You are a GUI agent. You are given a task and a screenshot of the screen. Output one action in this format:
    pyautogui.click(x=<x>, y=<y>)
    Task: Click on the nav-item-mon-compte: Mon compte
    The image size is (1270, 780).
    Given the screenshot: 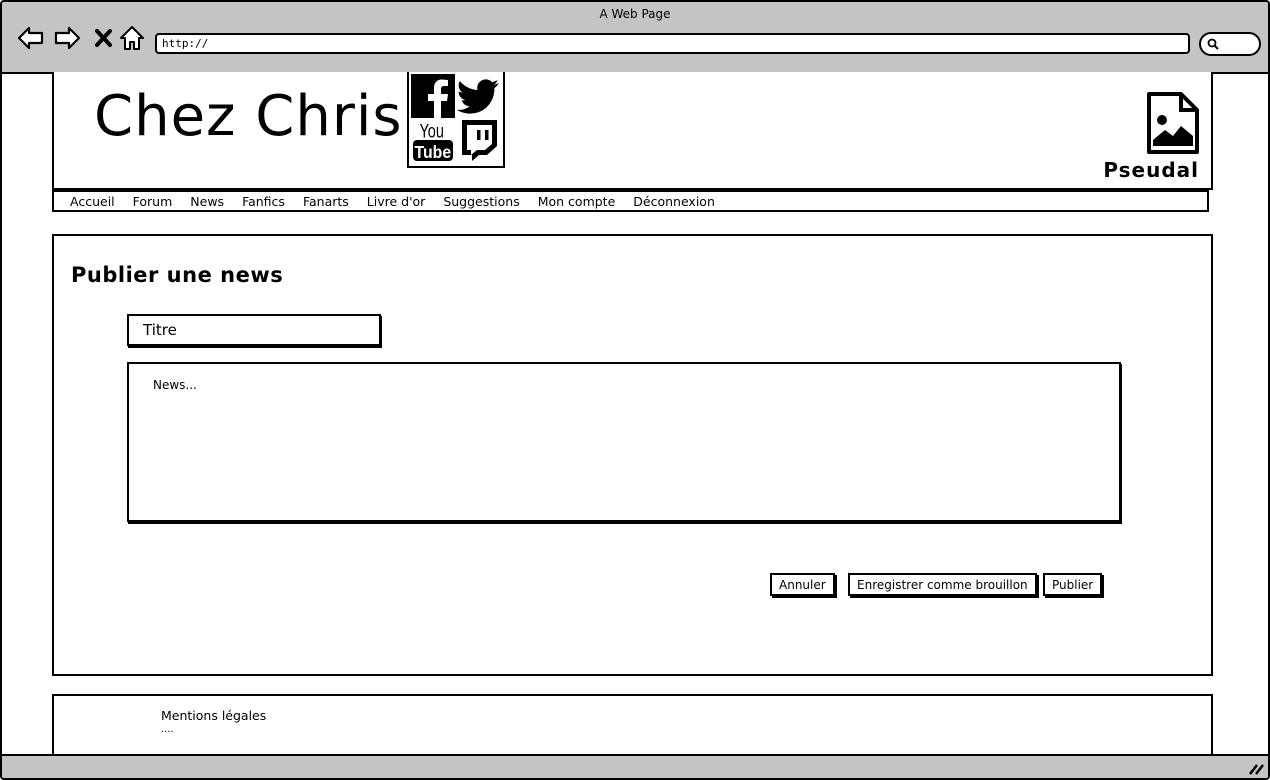 What is the action you would take?
    pyautogui.click(x=577, y=201)
    